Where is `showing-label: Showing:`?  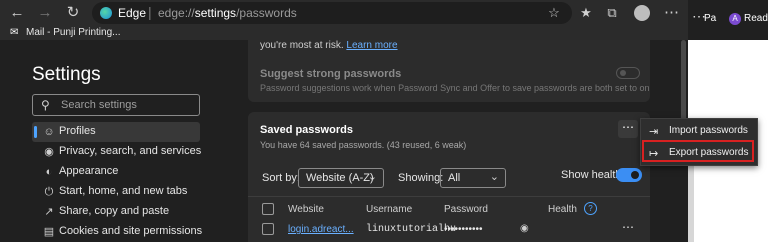
showing-label: Showing: is located at coordinates (421, 178).